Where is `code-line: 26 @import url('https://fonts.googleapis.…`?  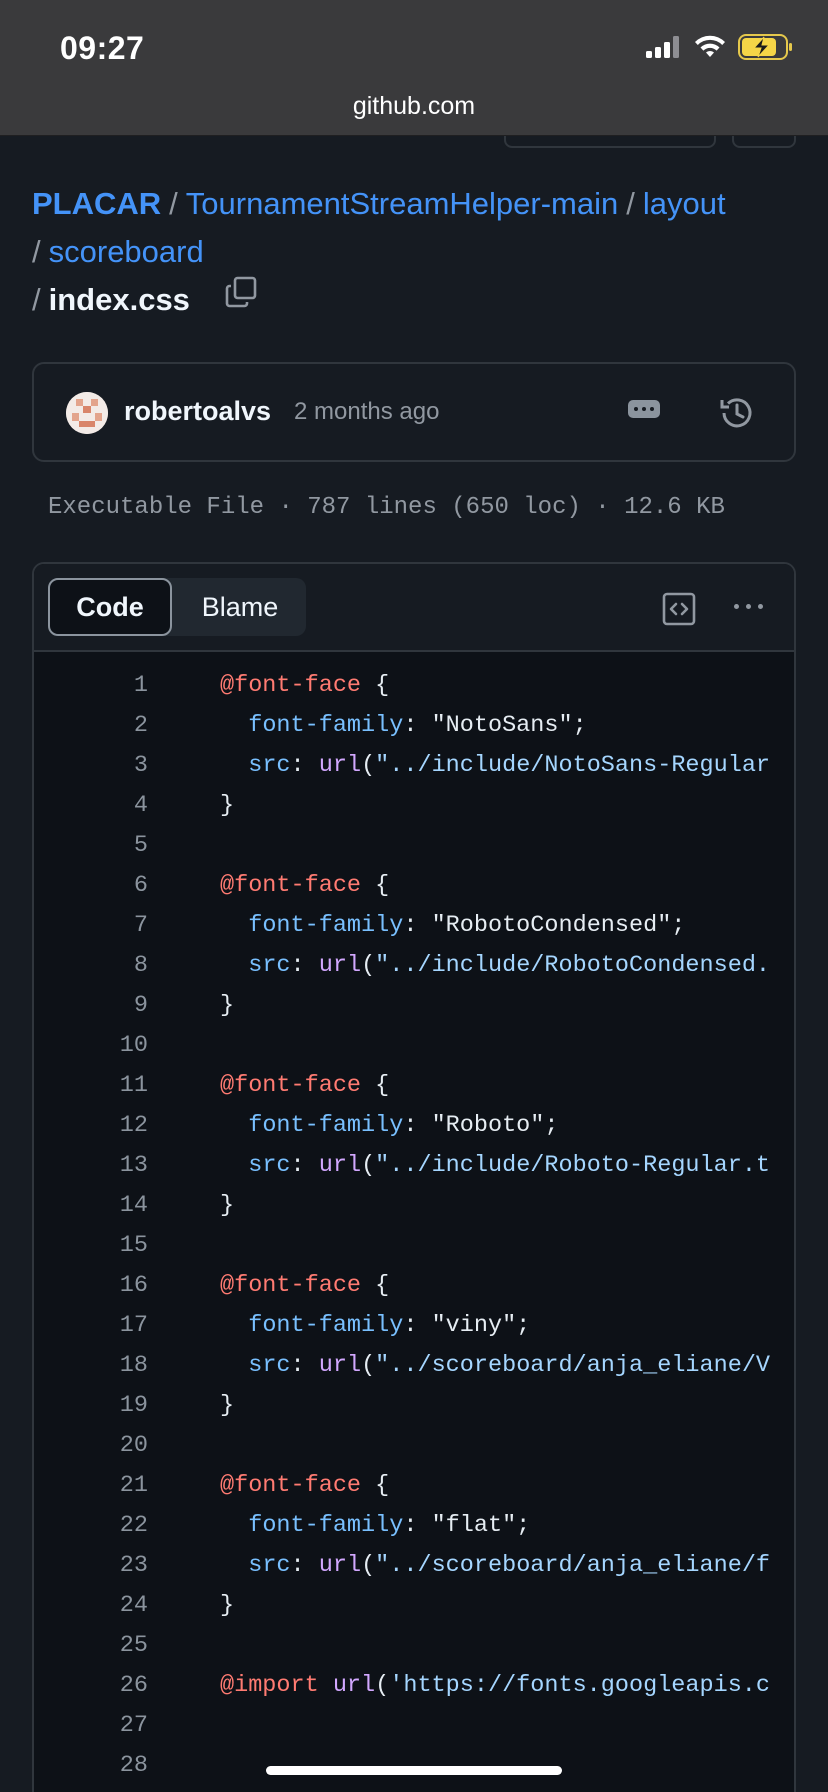 code-line: 26 @import url('https://fonts.googleapis.… is located at coordinates (414, 1686).